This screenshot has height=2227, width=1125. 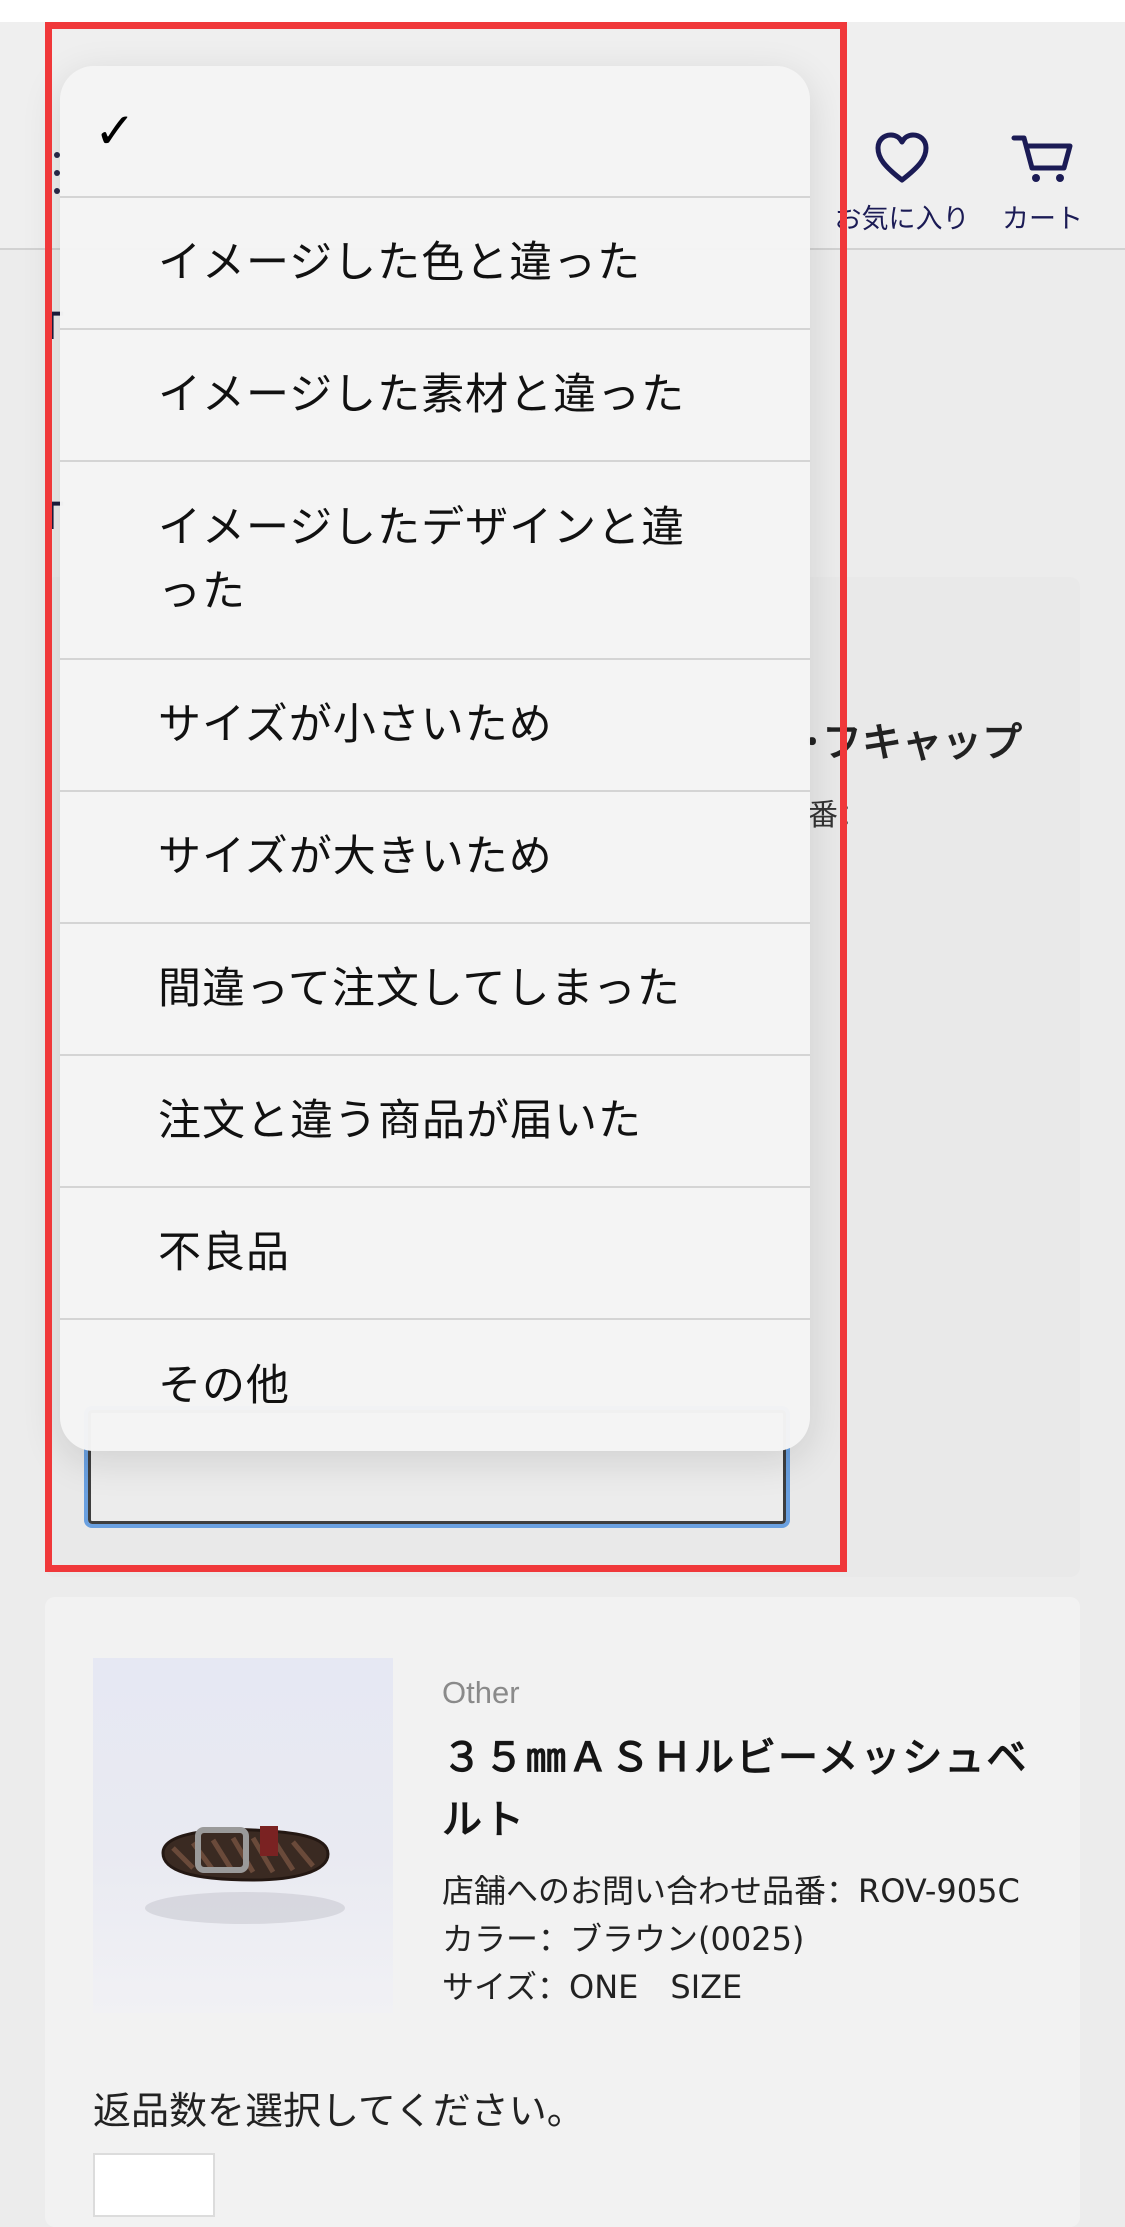 What do you see at coordinates (355, 857) in the screenshot?
I see `dropdown-option-label: サイズが大きいため` at bounding box center [355, 857].